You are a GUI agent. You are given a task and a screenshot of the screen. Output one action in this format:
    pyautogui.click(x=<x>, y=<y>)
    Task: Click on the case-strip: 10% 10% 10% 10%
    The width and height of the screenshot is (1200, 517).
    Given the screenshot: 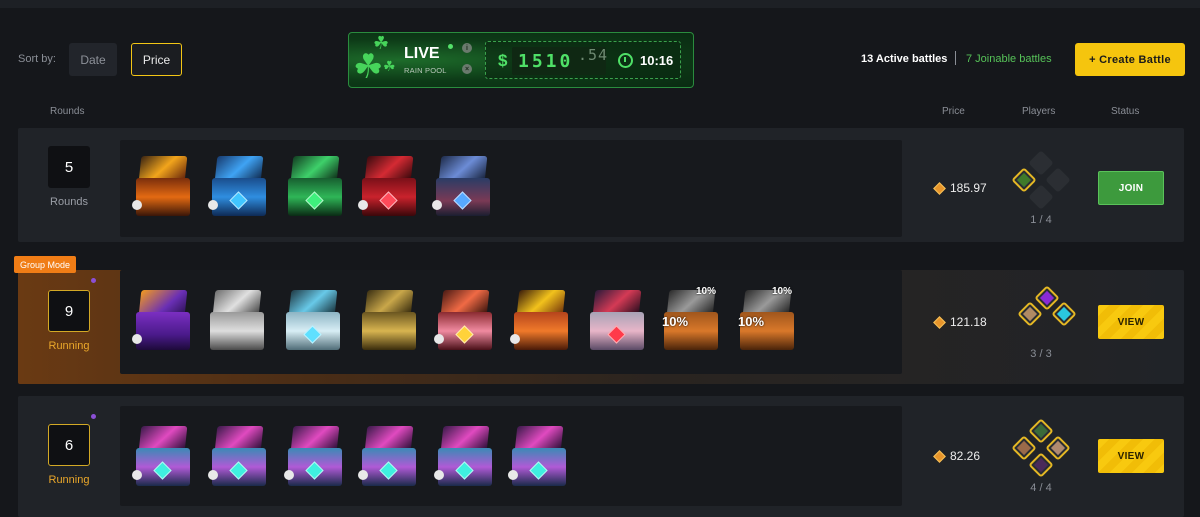 What is the action you would take?
    pyautogui.click(x=511, y=322)
    